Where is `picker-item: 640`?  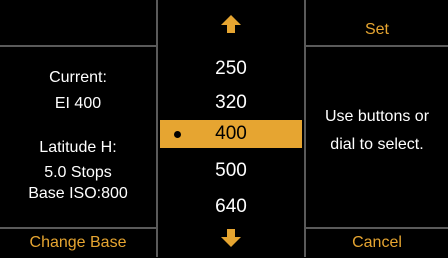 picker-item: 640 is located at coordinates (231, 207).